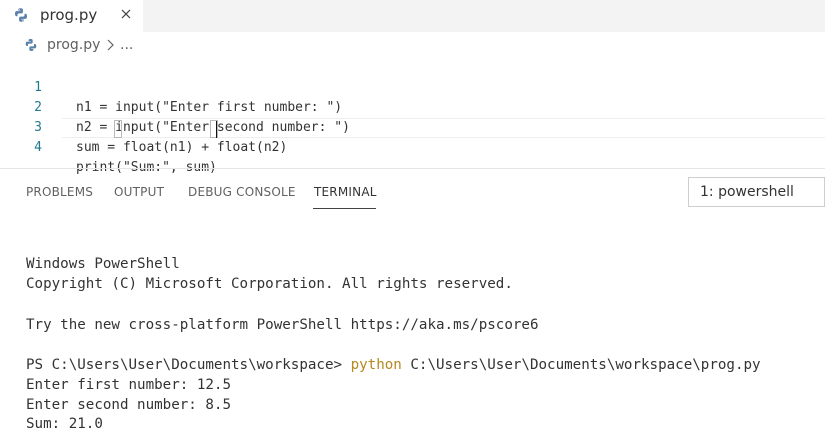  What do you see at coordinates (412, 16) in the screenshot?
I see `editor-tab-bar: prog.py` at bounding box center [412, 16].